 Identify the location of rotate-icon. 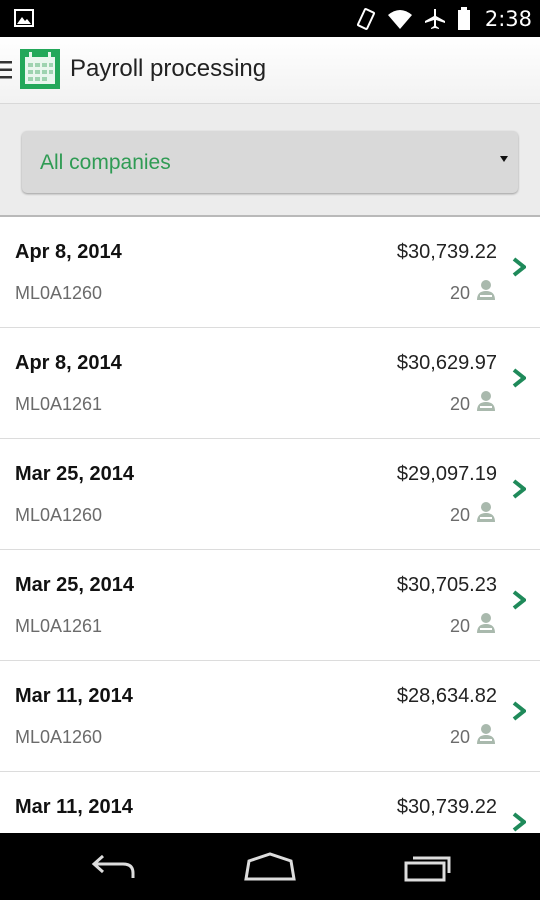
(365, 19).